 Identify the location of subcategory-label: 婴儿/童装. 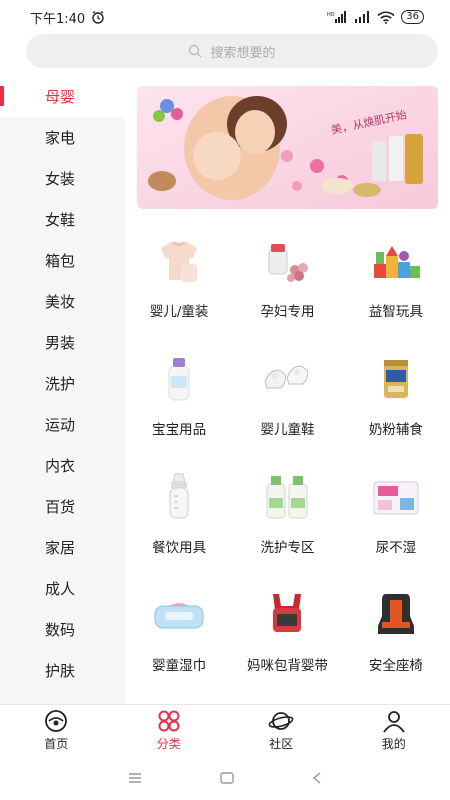
(179, 312).